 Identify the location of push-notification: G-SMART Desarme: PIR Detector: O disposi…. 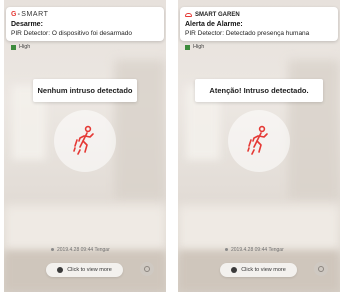
(85, 24).